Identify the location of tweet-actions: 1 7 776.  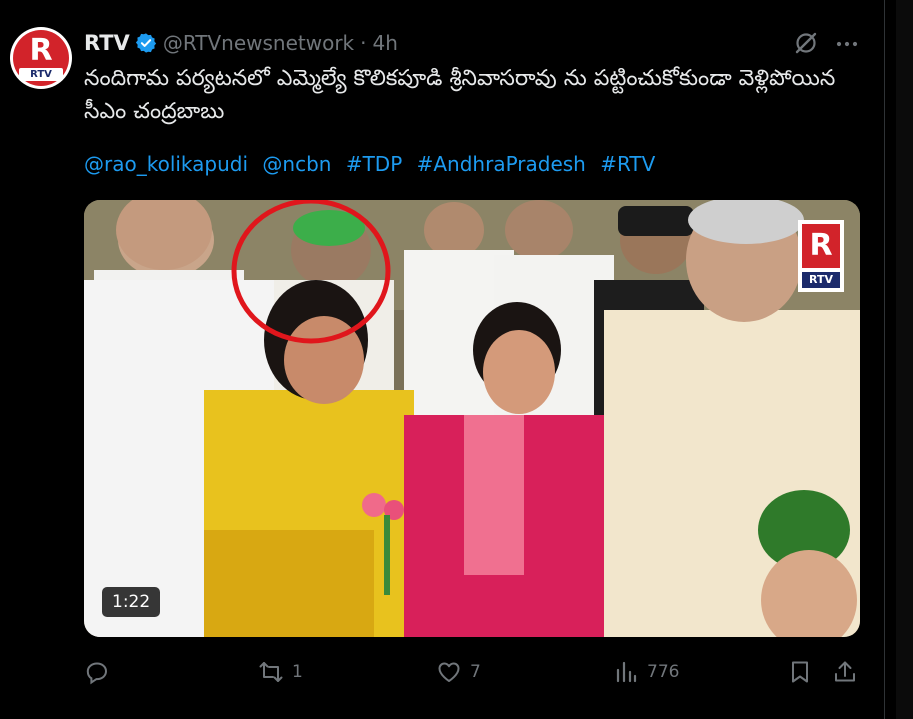
(474, 672).